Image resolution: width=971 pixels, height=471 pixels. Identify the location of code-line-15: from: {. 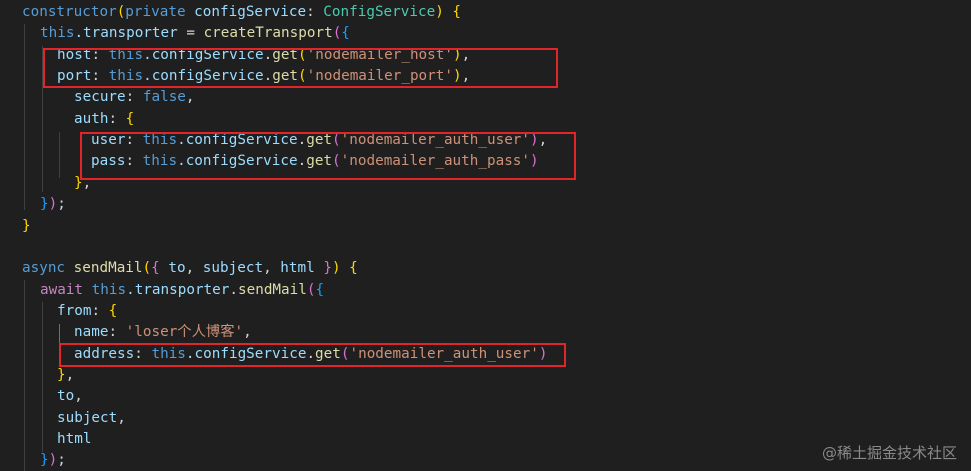
(58, 311).